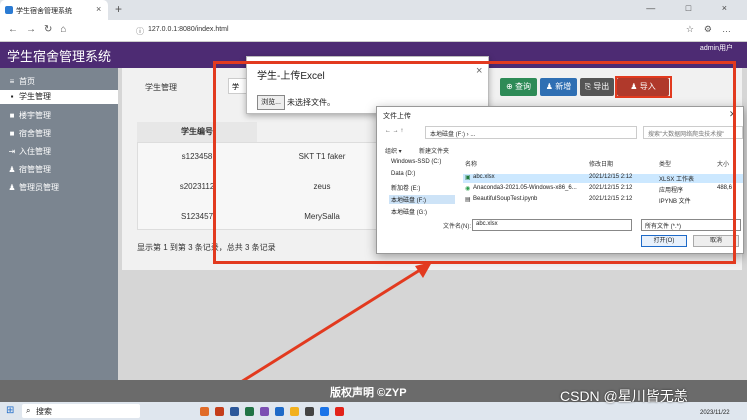 This screenshot has width=747, height=420. Describe the element at coordinates (29, 169) in the screenshot. I see `sidebar-item-dormmanagers: ♟ 宿管管理` at that location.